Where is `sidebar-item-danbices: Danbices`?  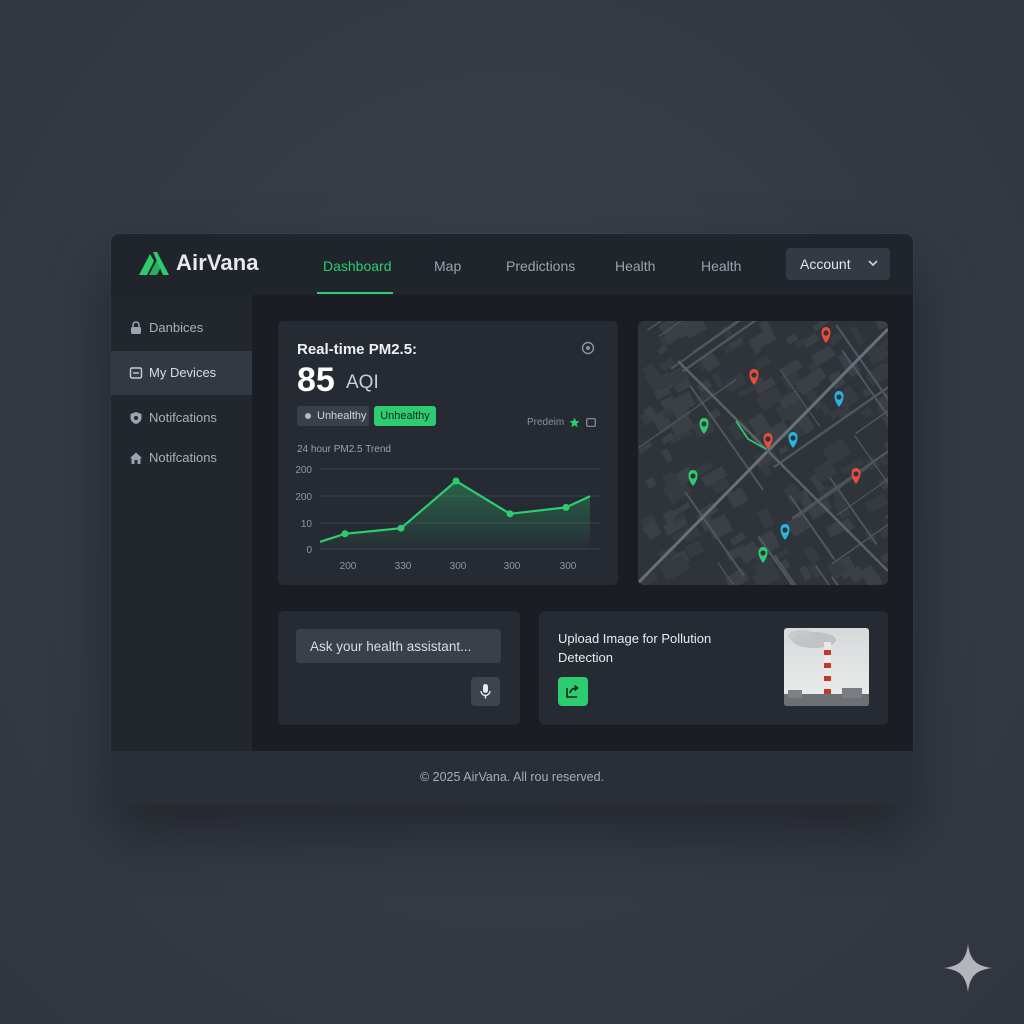 sidebar-item-danbices: Danbices is located at coordinates (181, 328).